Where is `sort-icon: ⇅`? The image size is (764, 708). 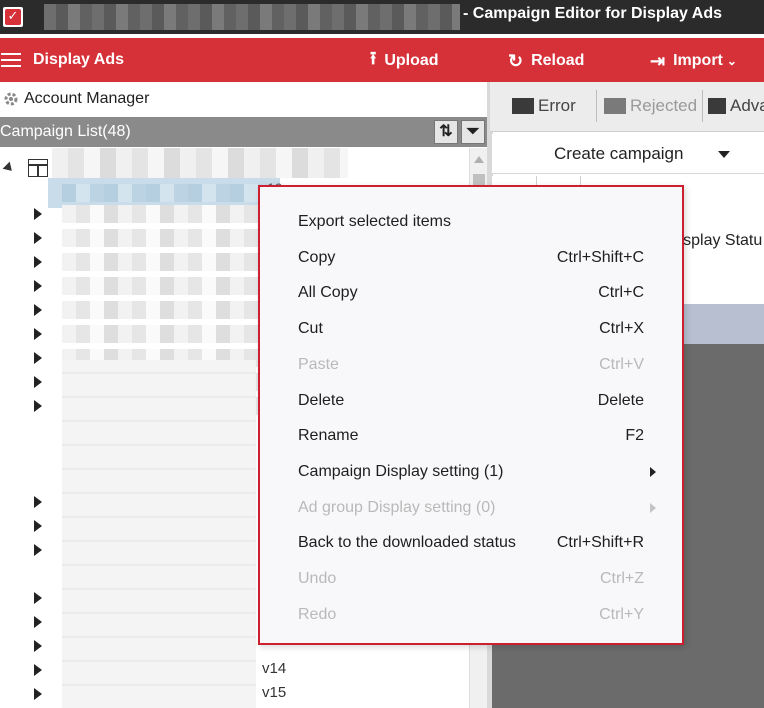 sort-icon: ⇅ is located at coordinates (446, 132).